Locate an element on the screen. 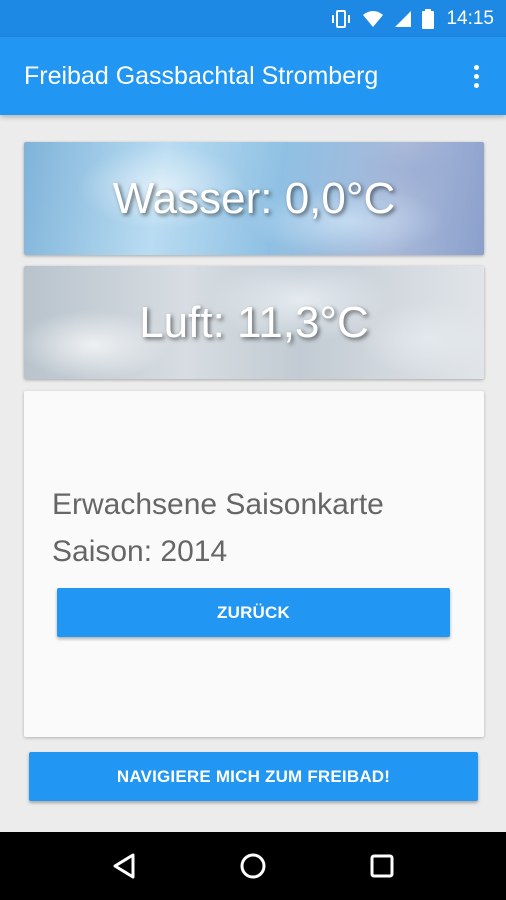  overflow-menu-icon is located at coordinates (476, 76).